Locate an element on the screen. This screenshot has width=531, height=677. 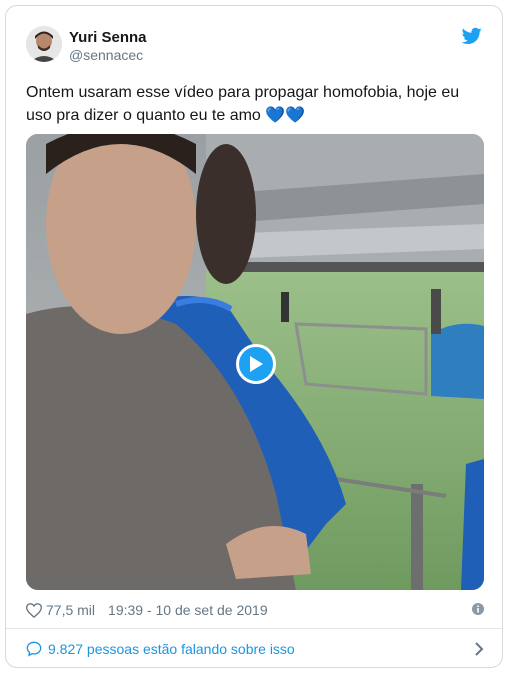
author-name: Yuri Senna is located at coordinates (108, 37).